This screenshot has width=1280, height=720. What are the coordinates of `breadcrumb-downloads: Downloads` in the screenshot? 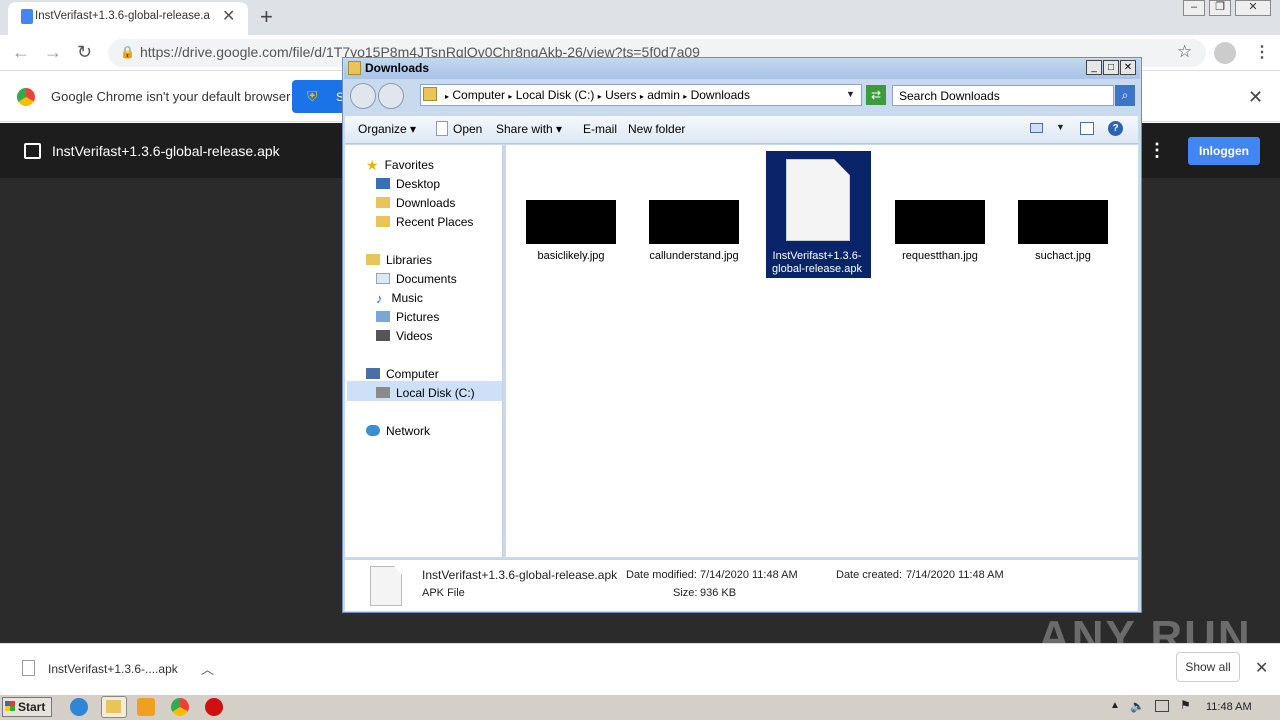 It's located at (720, 95).